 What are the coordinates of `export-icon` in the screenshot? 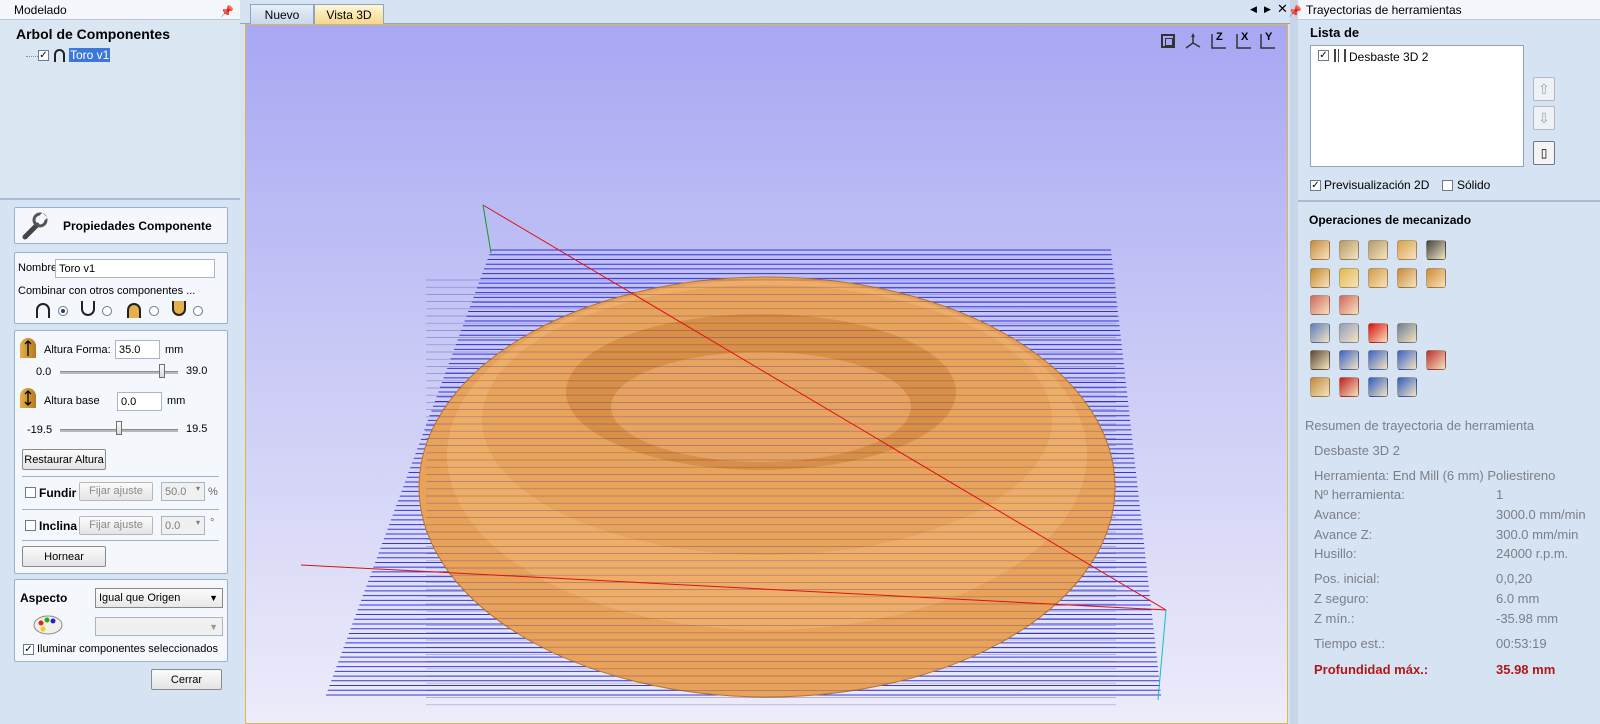 It's located at (1407, 387).